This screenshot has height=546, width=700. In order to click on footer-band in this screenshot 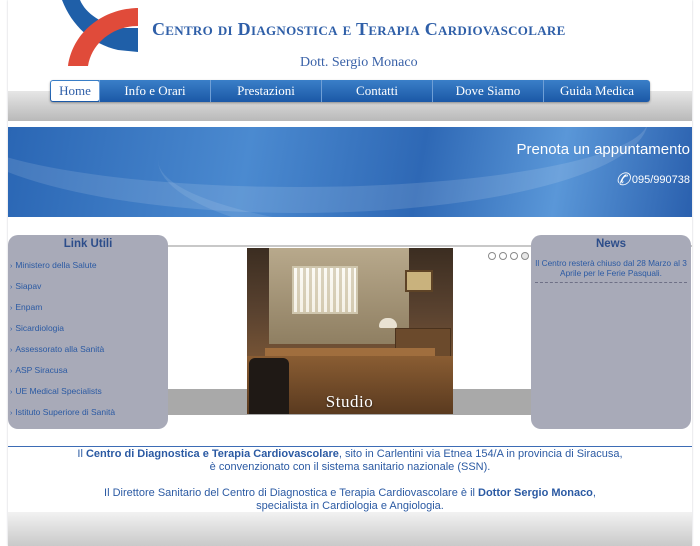, I will do `click(350, 529)`.